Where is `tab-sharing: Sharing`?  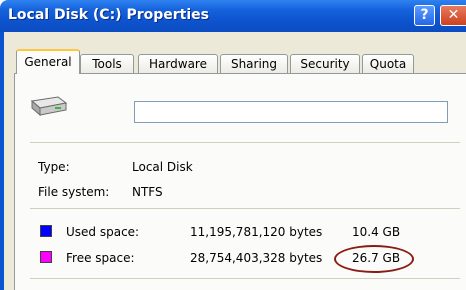
tab-sharing: Sharing is located at coordinates (254, 63).